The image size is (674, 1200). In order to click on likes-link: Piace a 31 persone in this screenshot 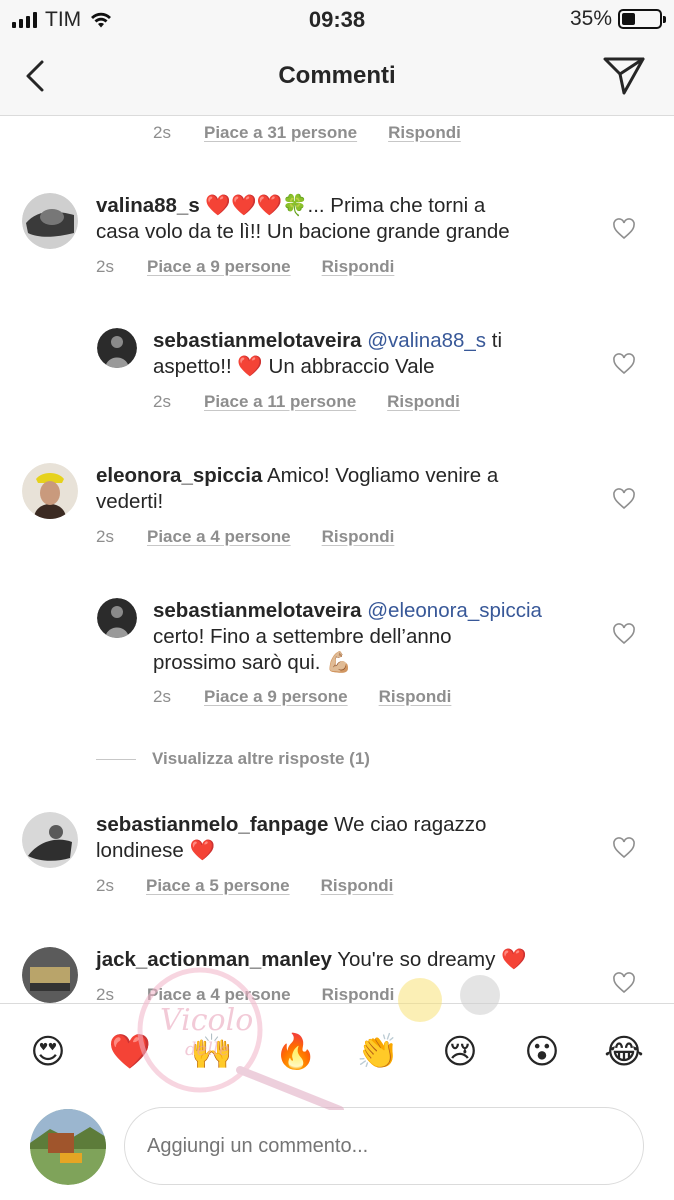, I will do `click(280, 133)`.